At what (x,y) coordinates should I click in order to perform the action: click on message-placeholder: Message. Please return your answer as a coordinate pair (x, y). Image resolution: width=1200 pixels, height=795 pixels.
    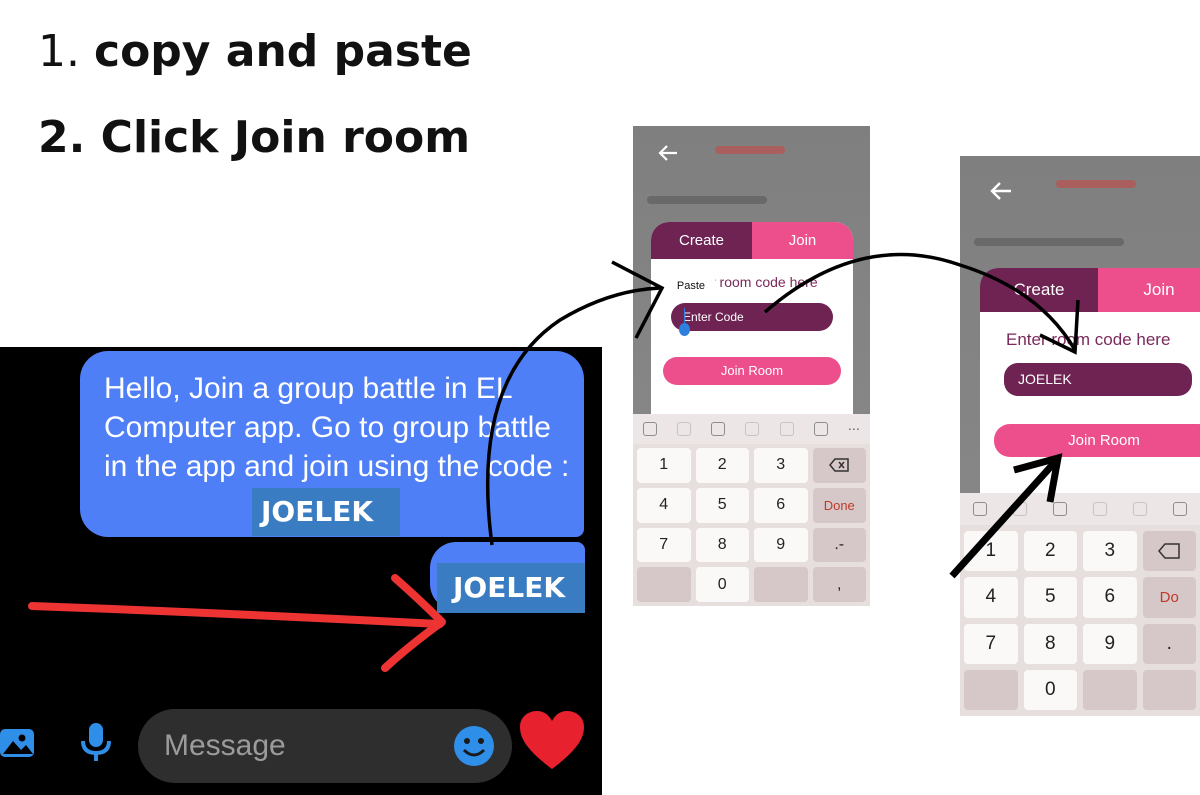
    Looking at the image, I should click on (225, 745).